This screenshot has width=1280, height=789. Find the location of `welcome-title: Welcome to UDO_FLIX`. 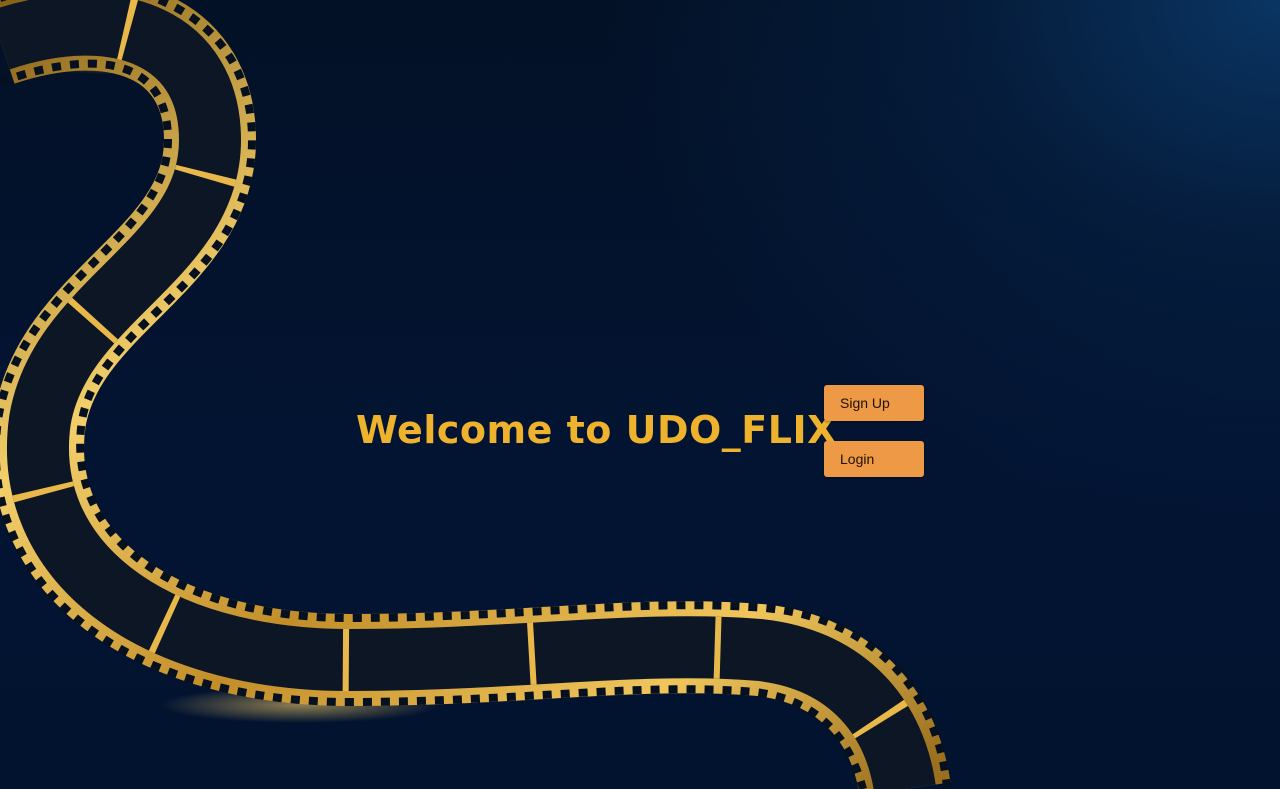

welcome-title: Welcome to UDO_FLIX is located at coordinates (596, 430).